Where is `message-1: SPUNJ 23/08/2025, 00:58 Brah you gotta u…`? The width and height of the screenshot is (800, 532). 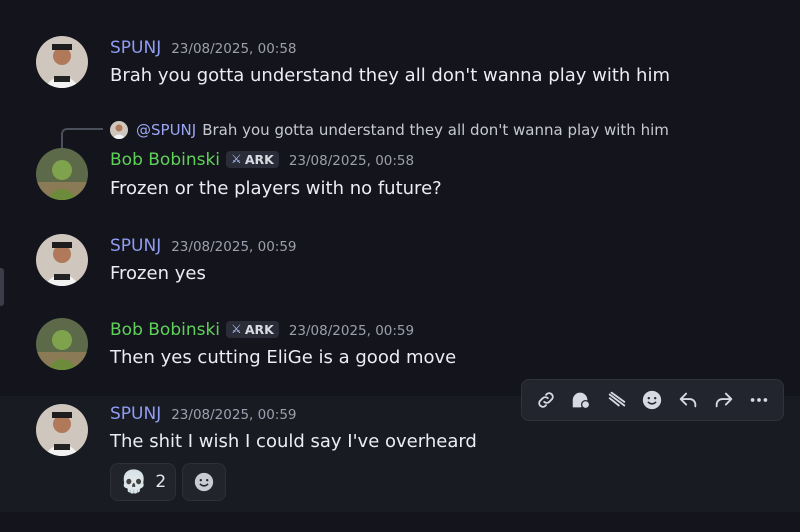
message-1: SPUNJ 23/08/2025, 00:58 Brah you gotta u… is located at coordinates (400, 65).